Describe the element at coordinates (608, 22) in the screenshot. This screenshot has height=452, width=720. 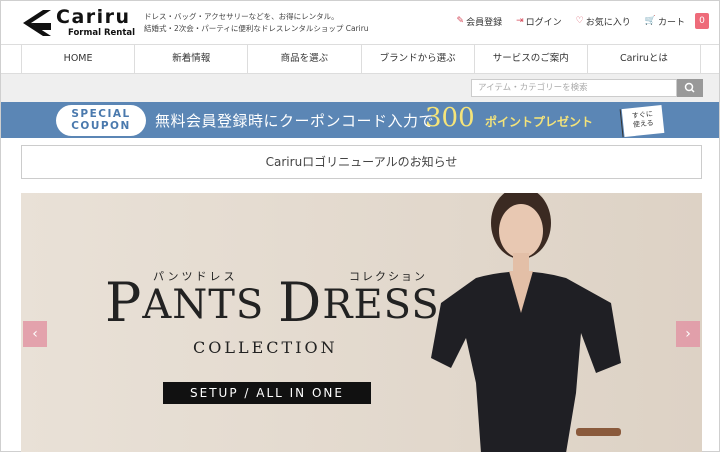
I see `favorites-label: お気に入り` at that location.